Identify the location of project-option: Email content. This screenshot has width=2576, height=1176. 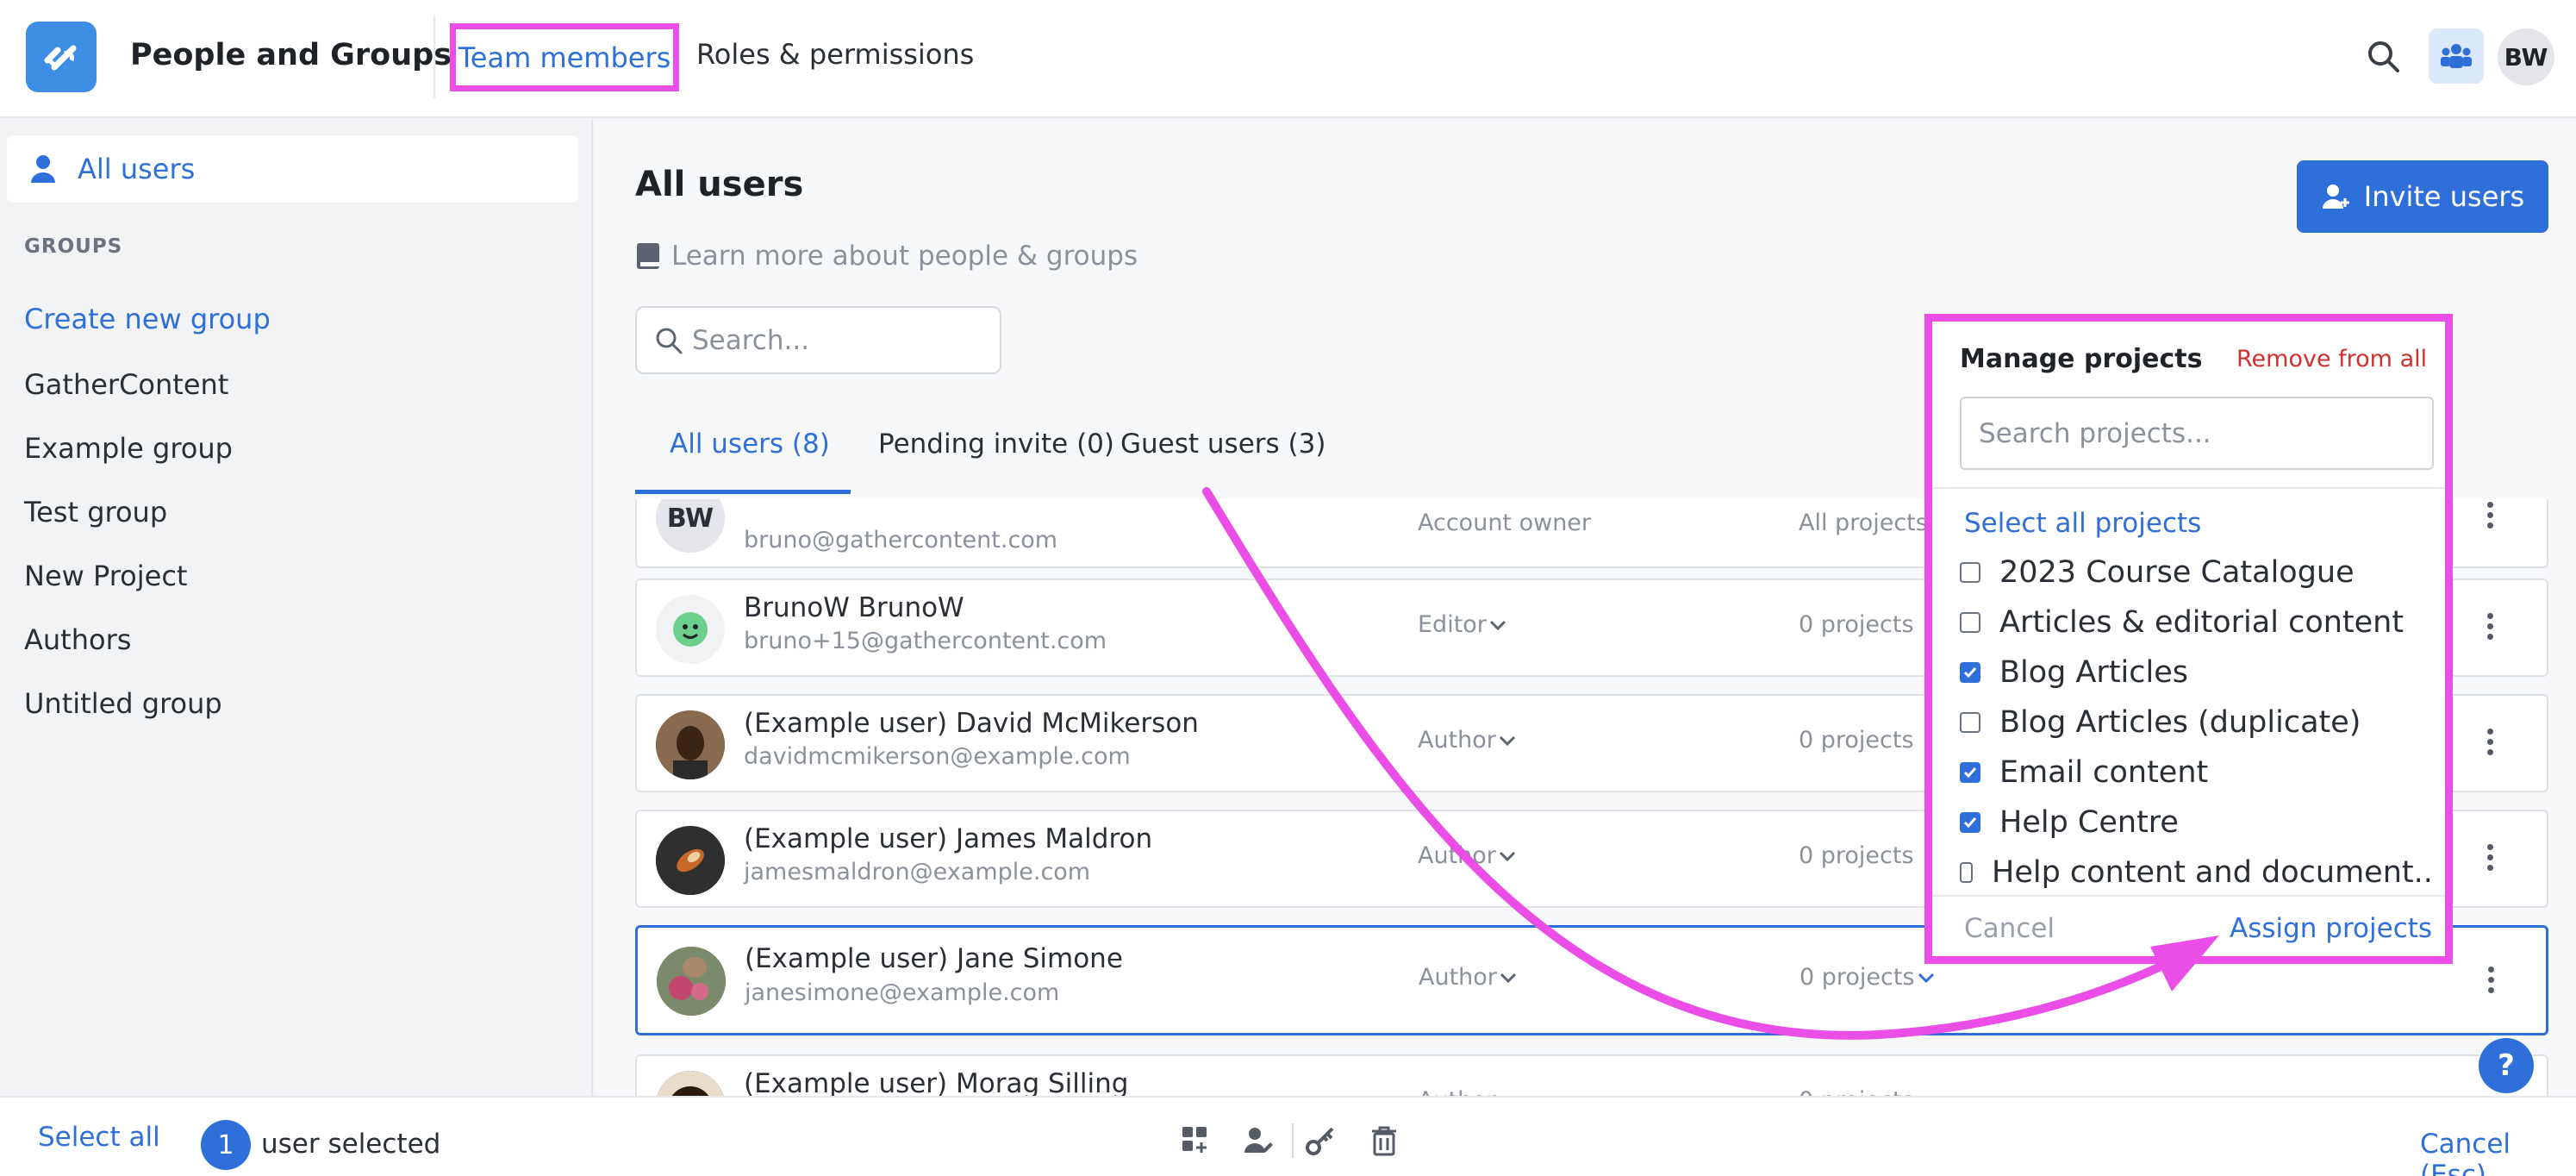
(2197, 773).